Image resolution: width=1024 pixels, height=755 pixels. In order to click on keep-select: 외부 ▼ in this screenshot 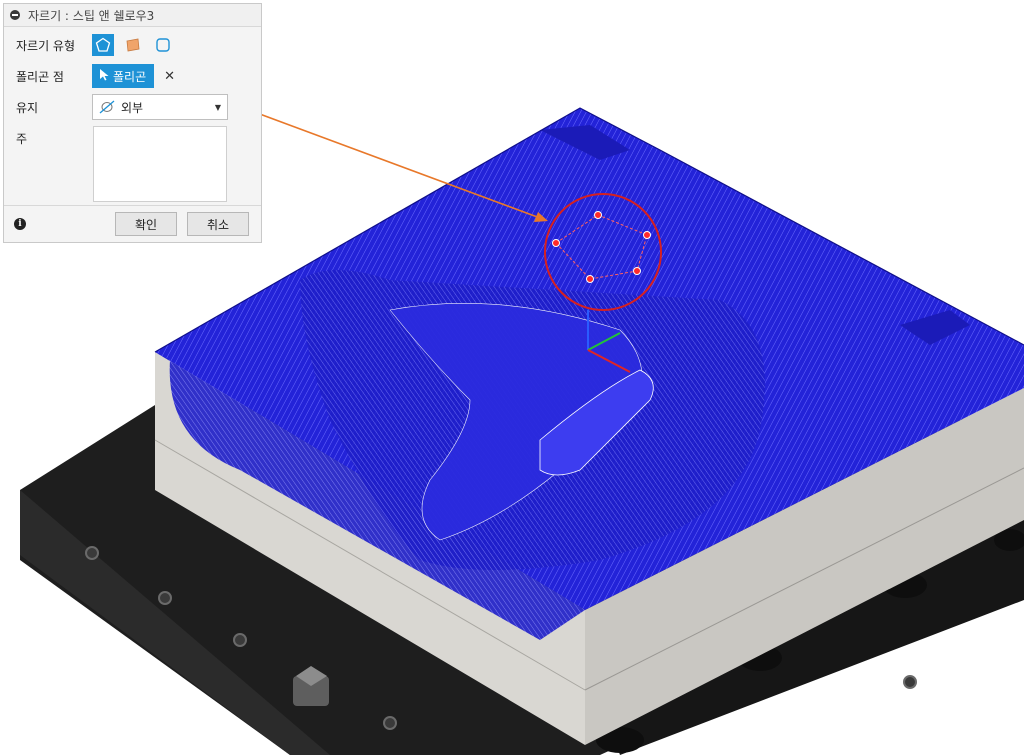, I will do `click(160, 107)`.